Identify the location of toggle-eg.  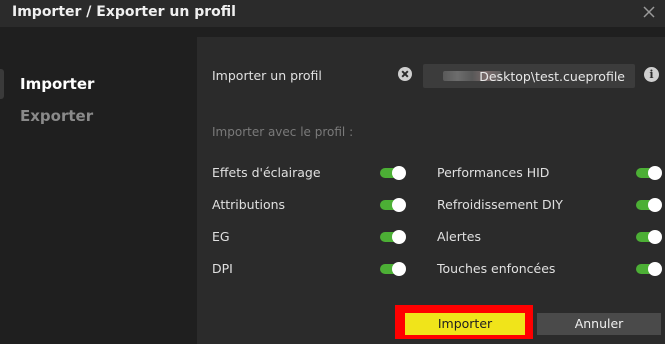
(393, 237).